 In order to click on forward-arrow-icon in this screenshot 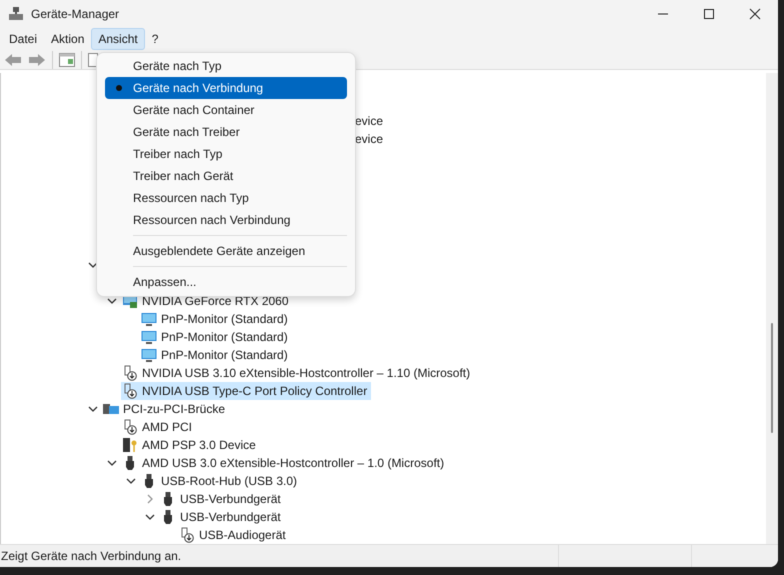, I will do `click(37, 59)`.